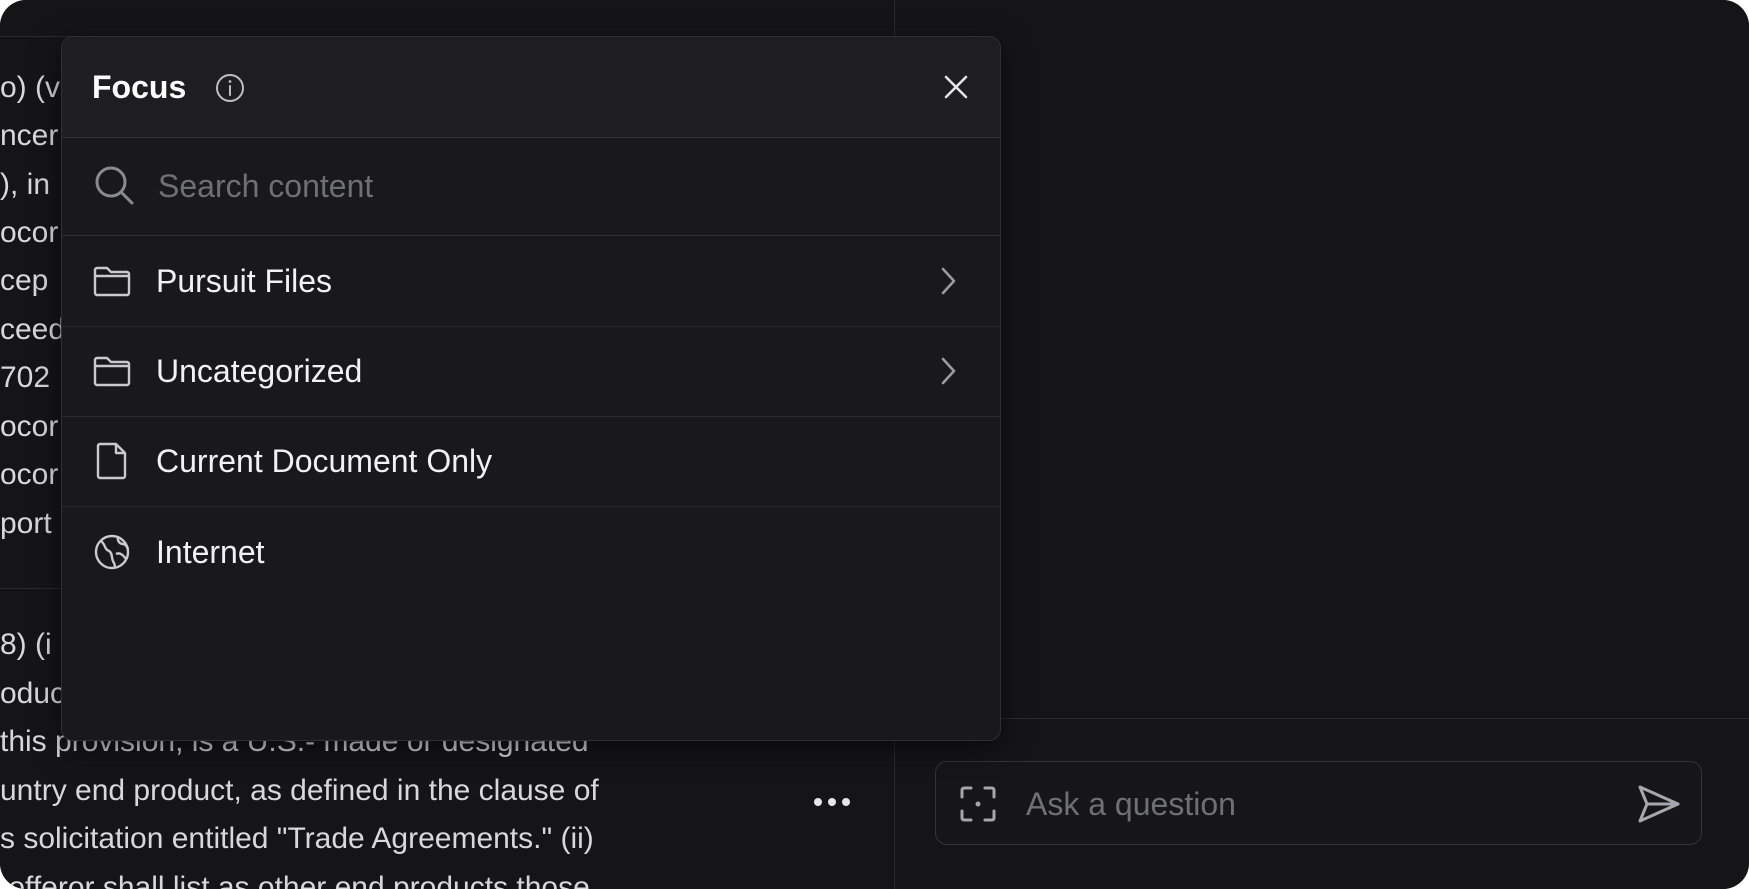 Image resolution: width=1749 pixels, height=889 pixels. Describe the element at coordinates (230, 88) in the screenshot. I see `info-icon` at that location.